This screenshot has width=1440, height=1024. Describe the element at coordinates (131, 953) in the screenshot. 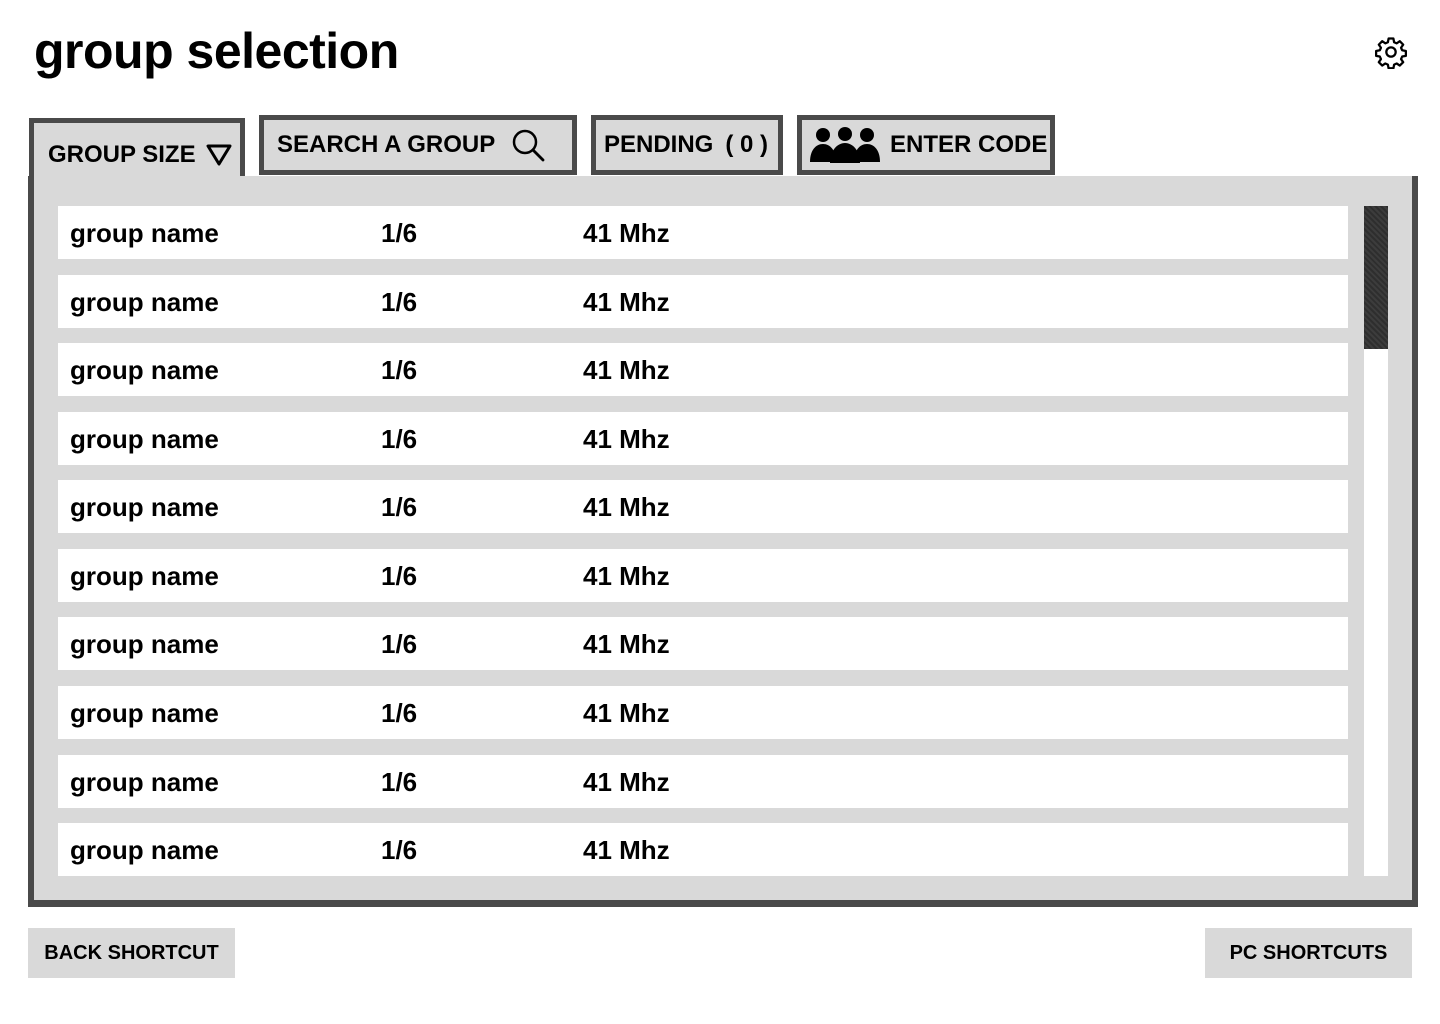

I see `back-shortcut-button: BACK SHORTCUT` at that location.